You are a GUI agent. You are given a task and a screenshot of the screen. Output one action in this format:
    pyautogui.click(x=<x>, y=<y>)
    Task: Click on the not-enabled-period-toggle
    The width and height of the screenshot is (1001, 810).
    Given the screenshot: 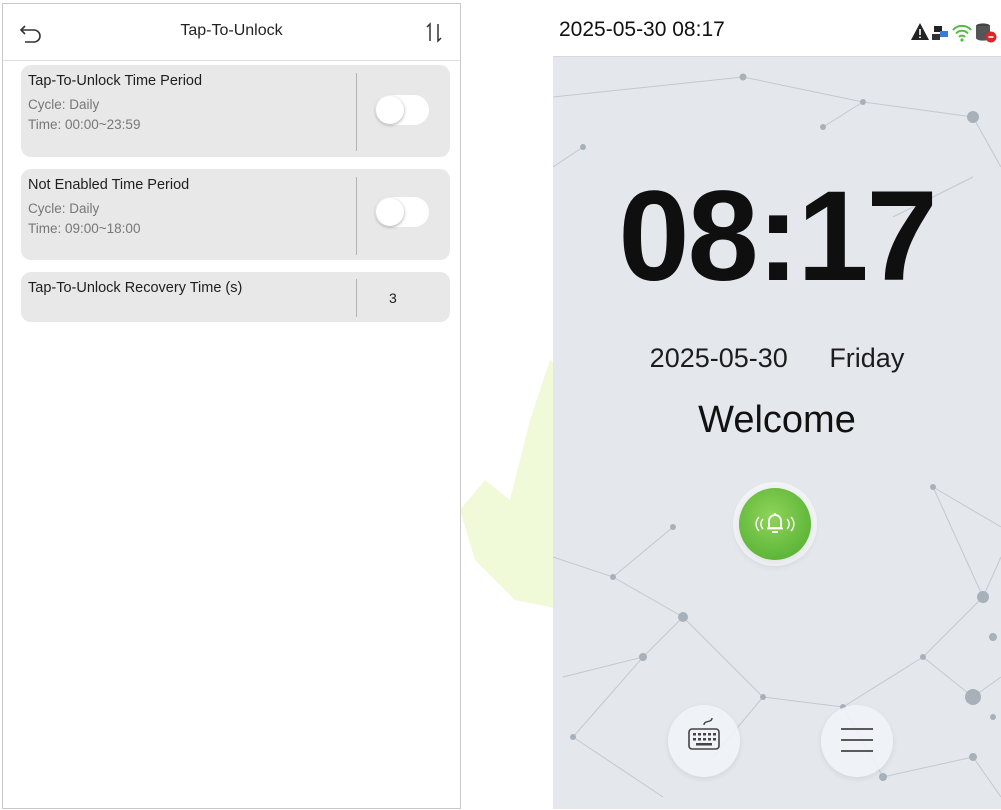 What is the action you would take?
    pyautogui.click(x=402, y=212)
    